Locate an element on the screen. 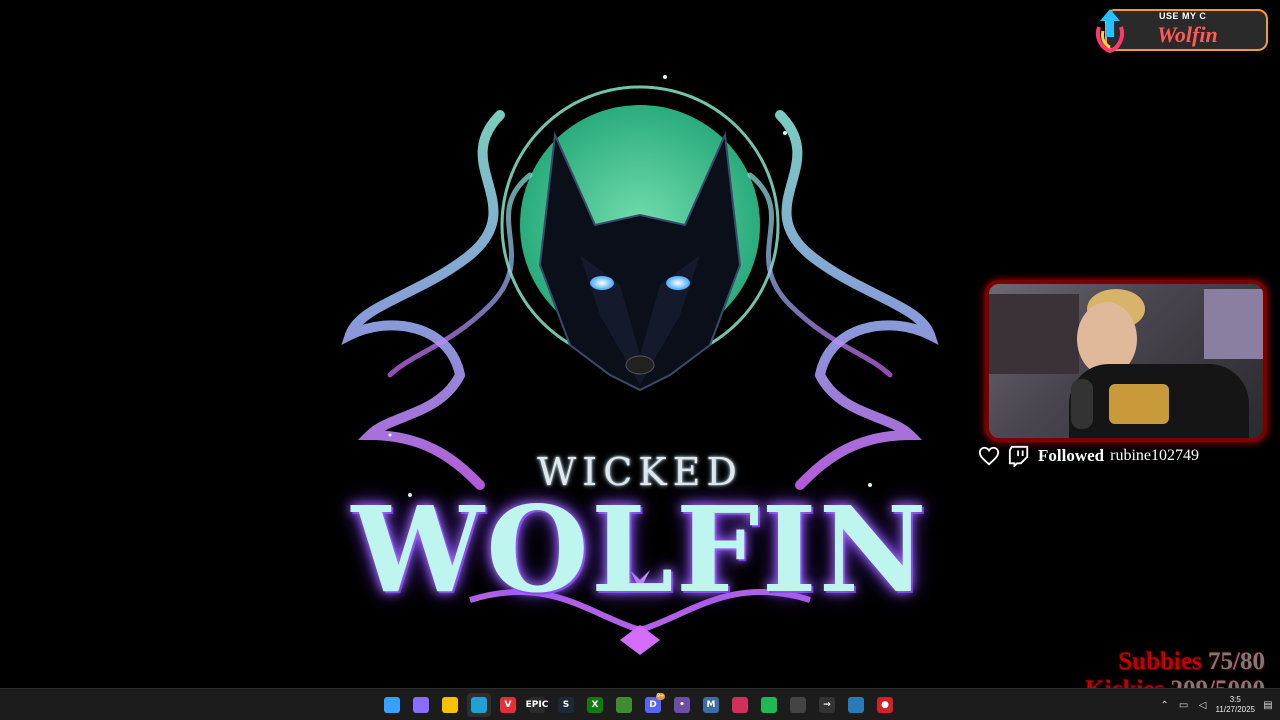 The width and height of the screenshot is (1280, 720). copilot-icon is located at coordinates (421, 705).